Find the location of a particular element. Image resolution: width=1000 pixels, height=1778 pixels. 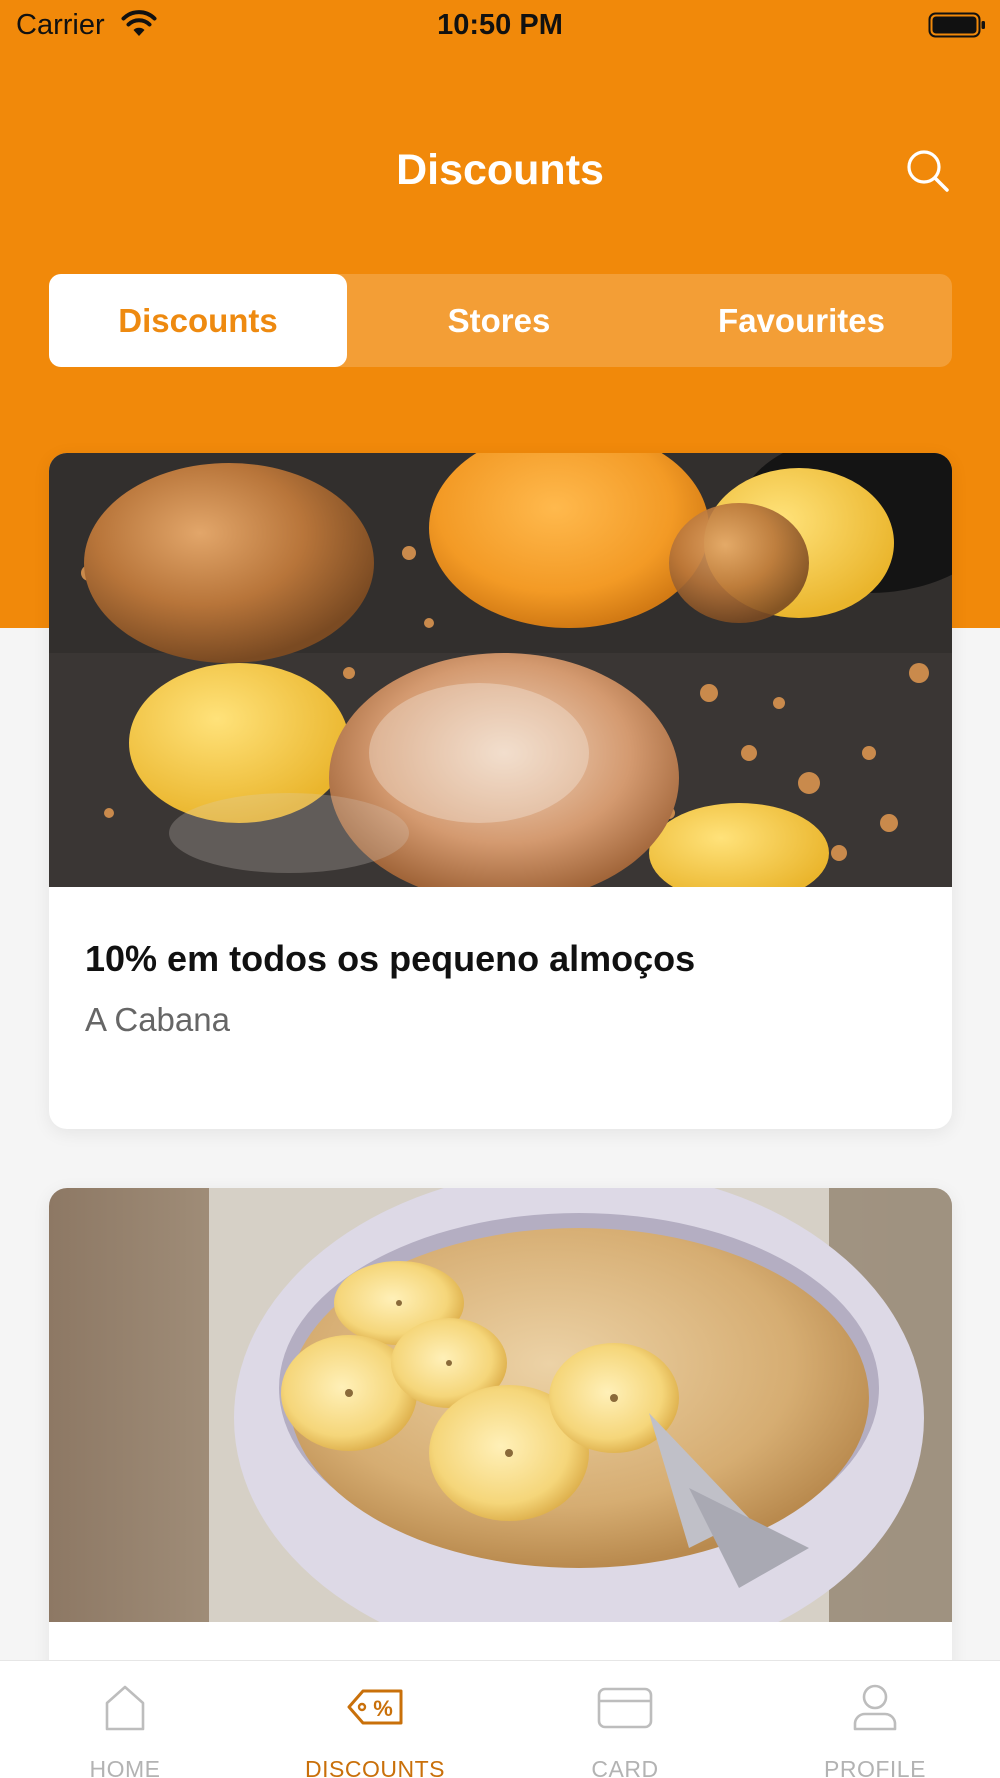

tab-label: HOME is located at coordinates (125, 1767).